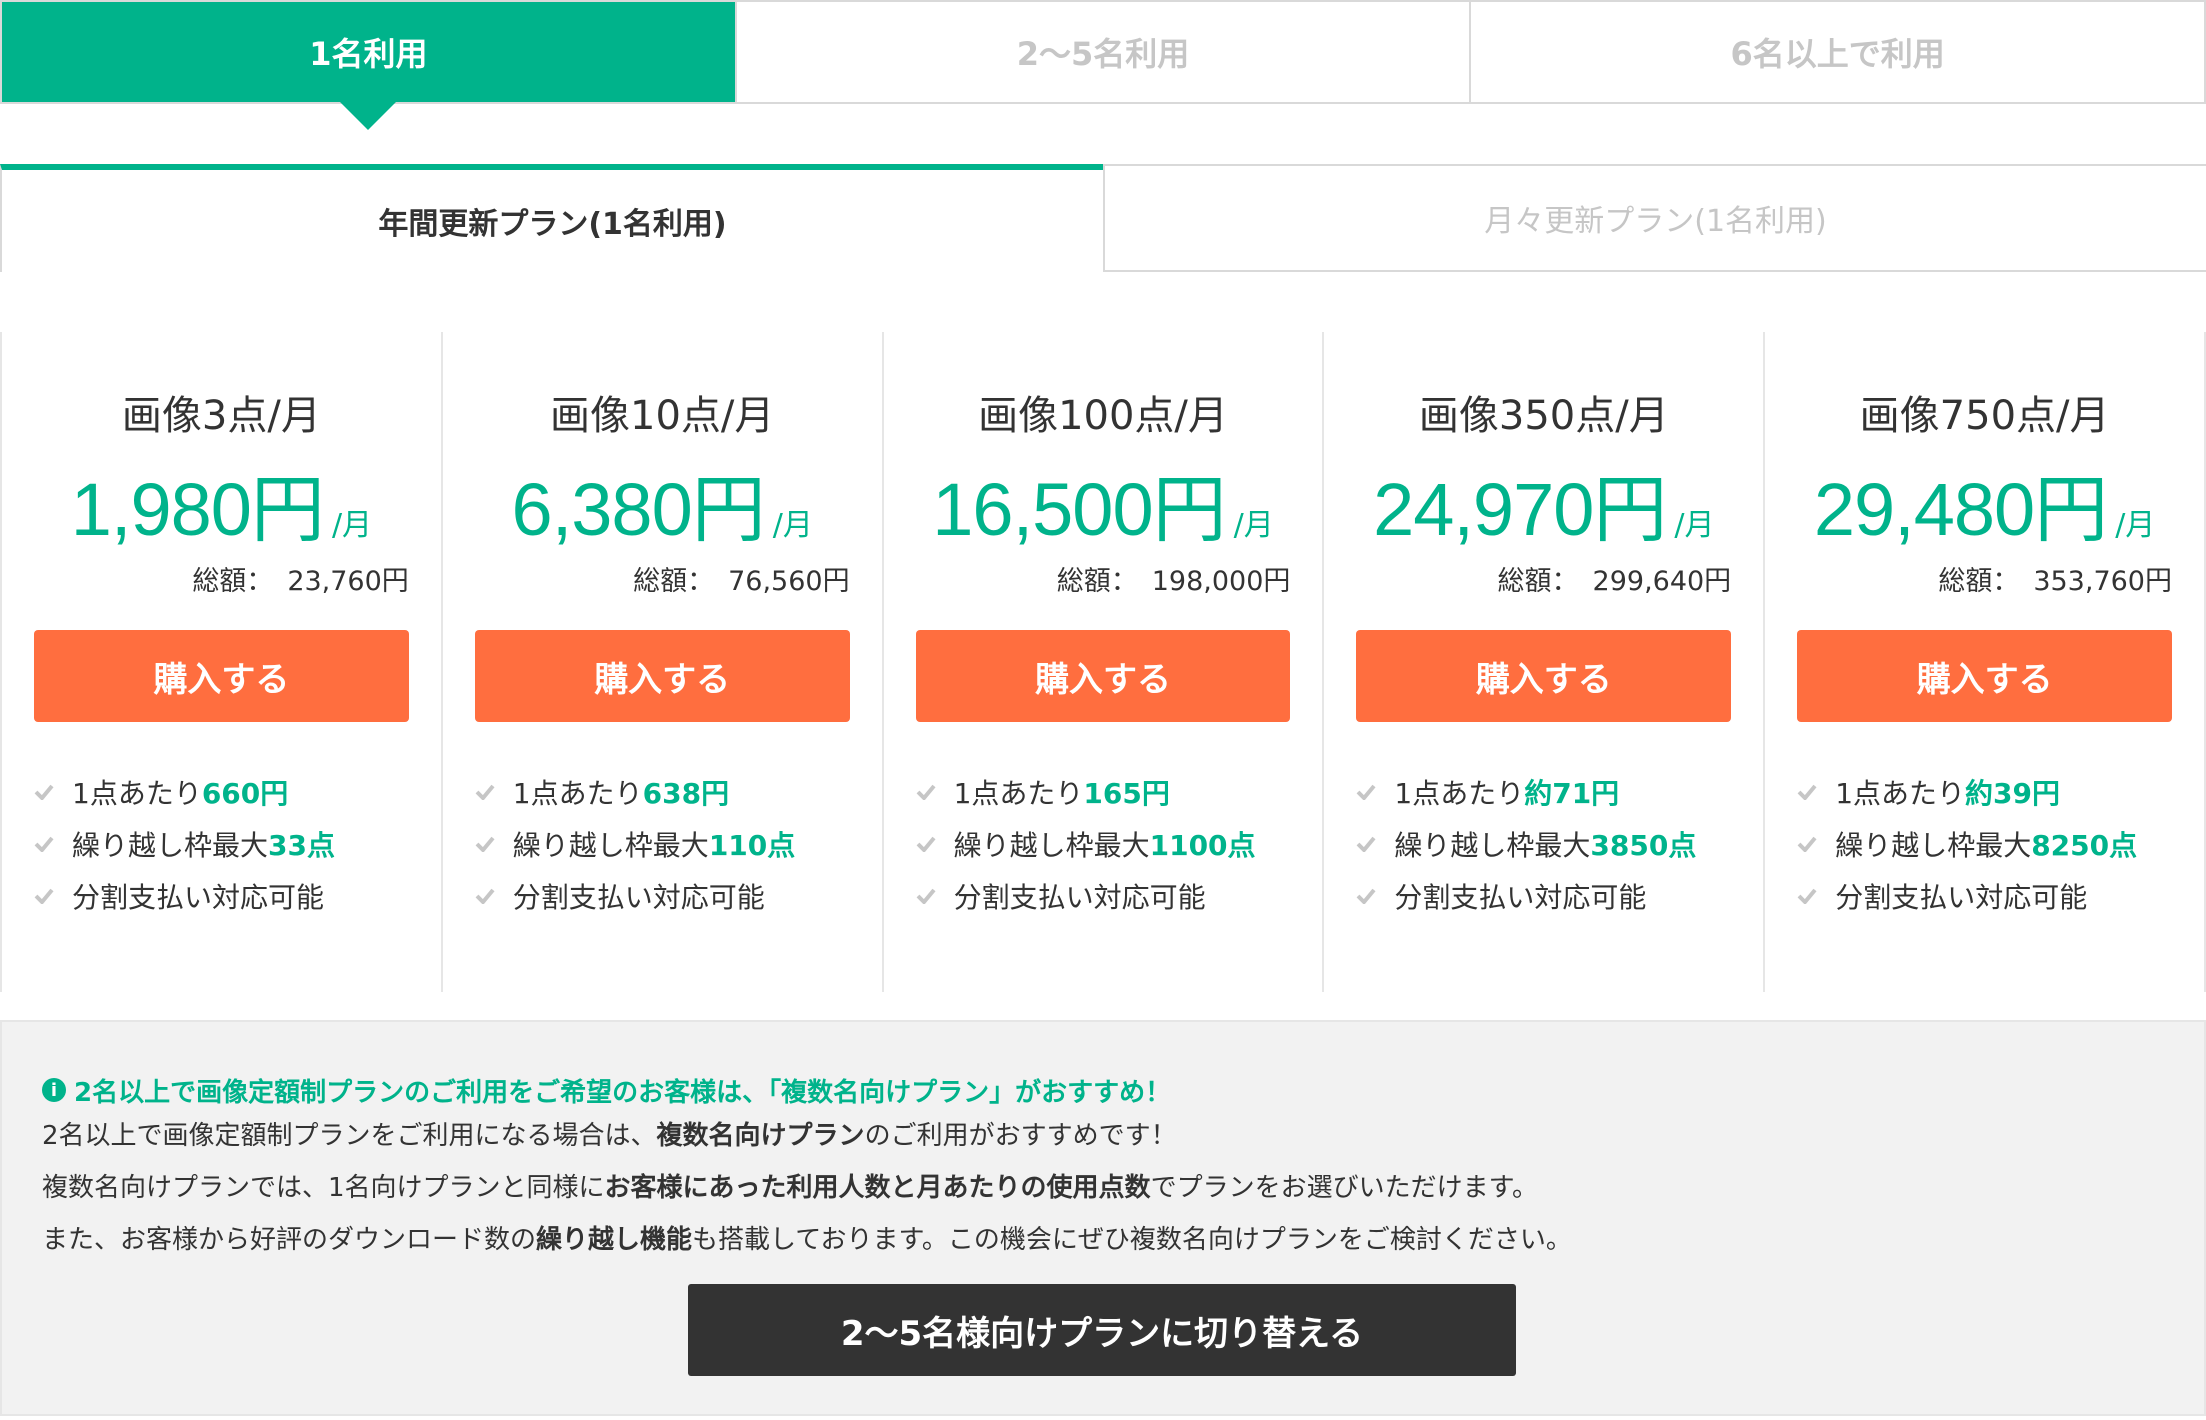 Image resolution: width=2206 pixels, height=1420 pixels. Describe the element at coordinates (877, 1188) in the screenshot. I see `info-bold-text: お客様にあった利用人数と月あたりの使用点数` at that location.